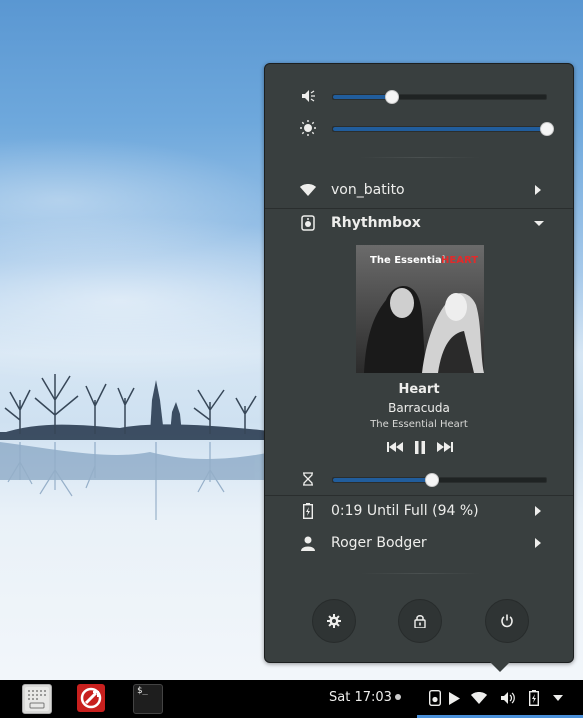 The image size is (583, 718). I want to click on album-art: The Essential HEART, so click(420, 309).